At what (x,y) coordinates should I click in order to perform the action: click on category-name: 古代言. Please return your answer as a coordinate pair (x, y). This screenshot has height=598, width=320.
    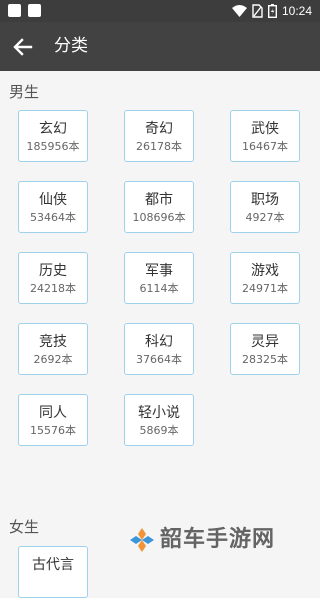
    Looking at the image, I should click on (53, 565).